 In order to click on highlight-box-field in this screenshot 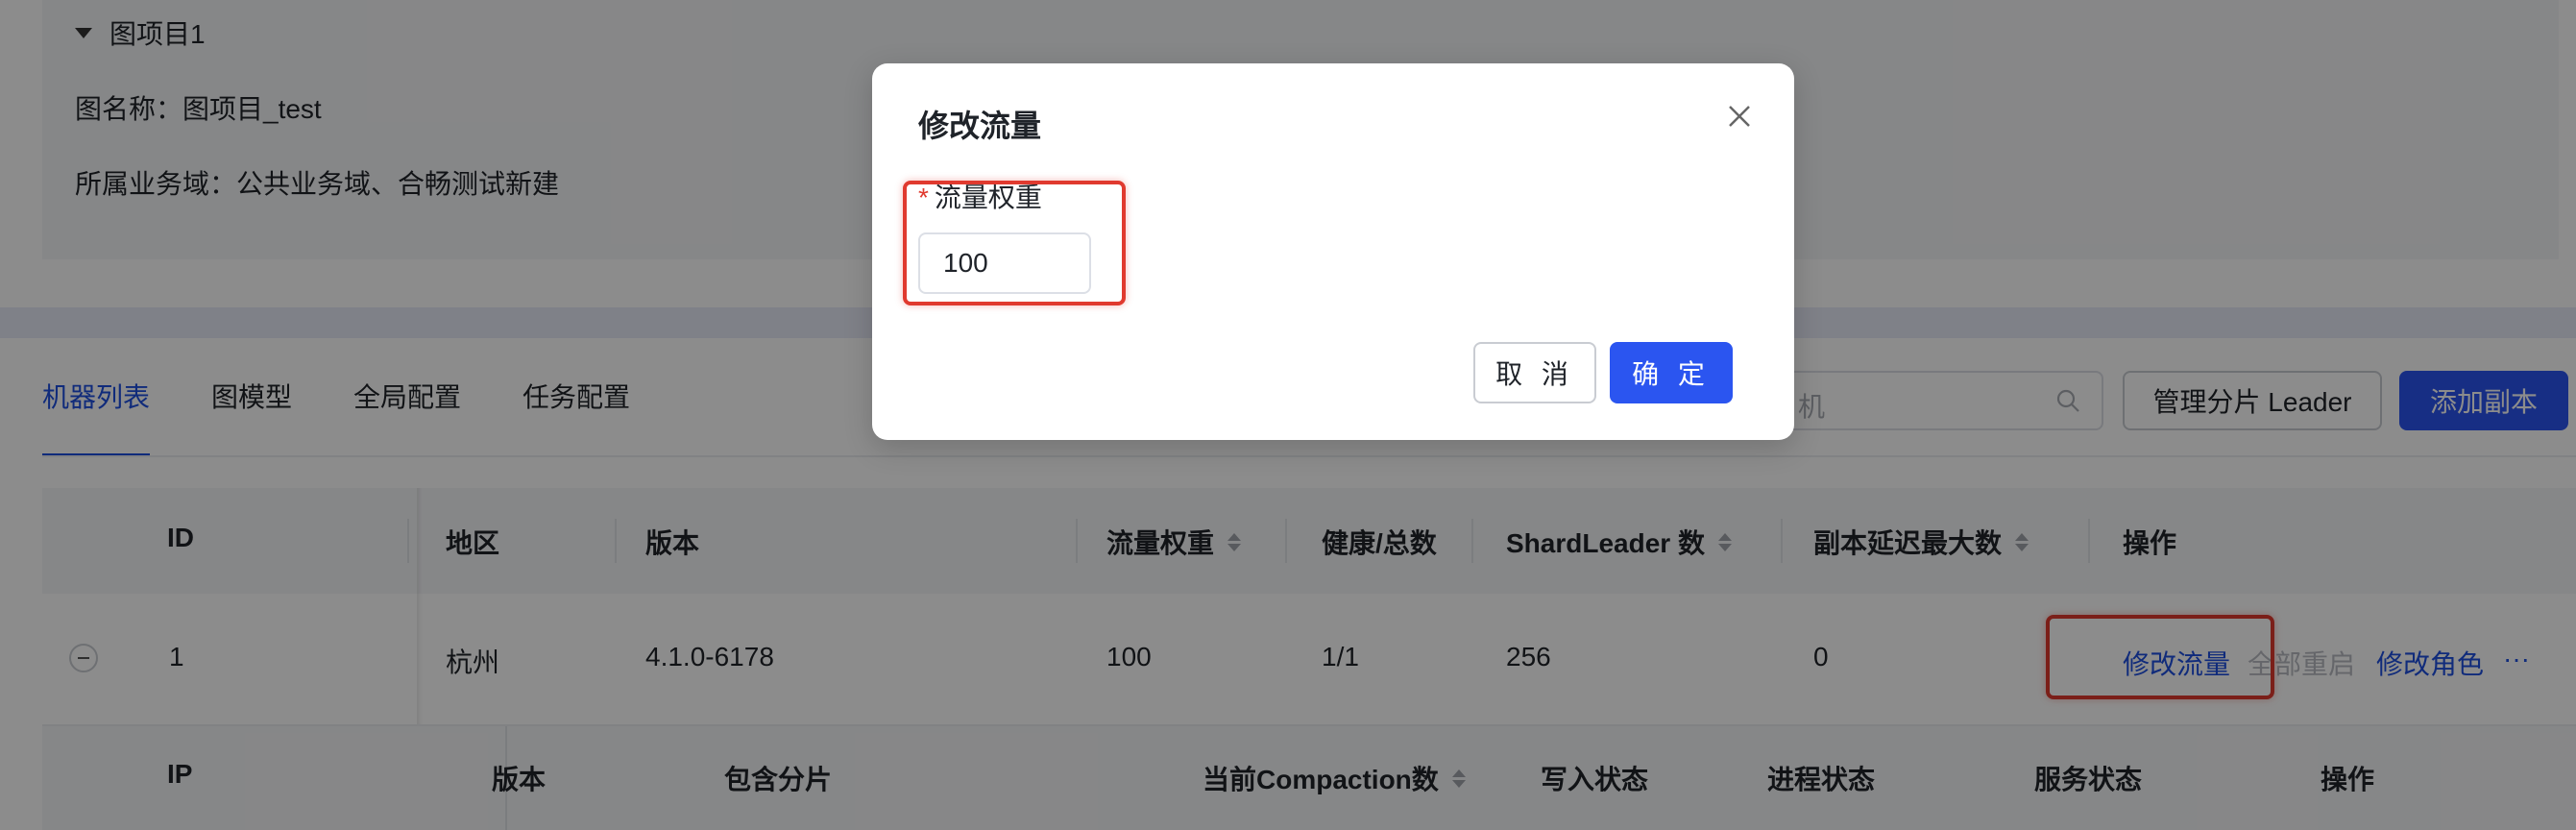, I will do `click(1015, 243)`.